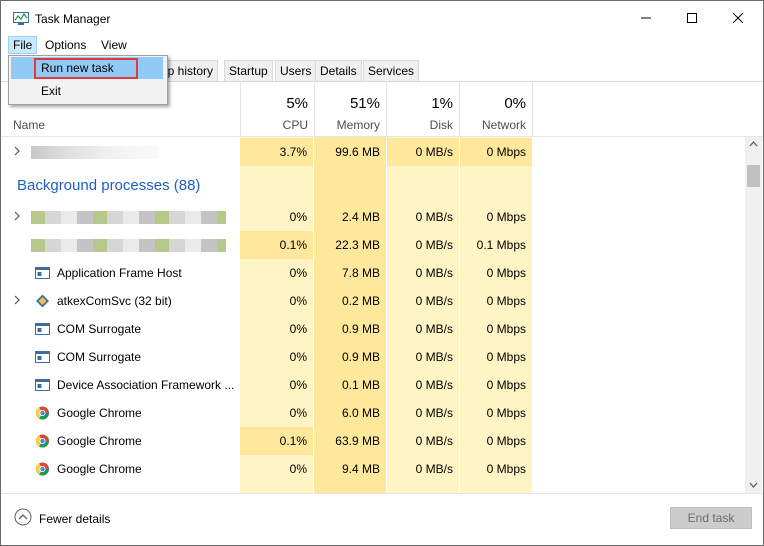 This screenshot has height=546, width=764. I want to click on column-network: 0% Network, so click(496, 108).